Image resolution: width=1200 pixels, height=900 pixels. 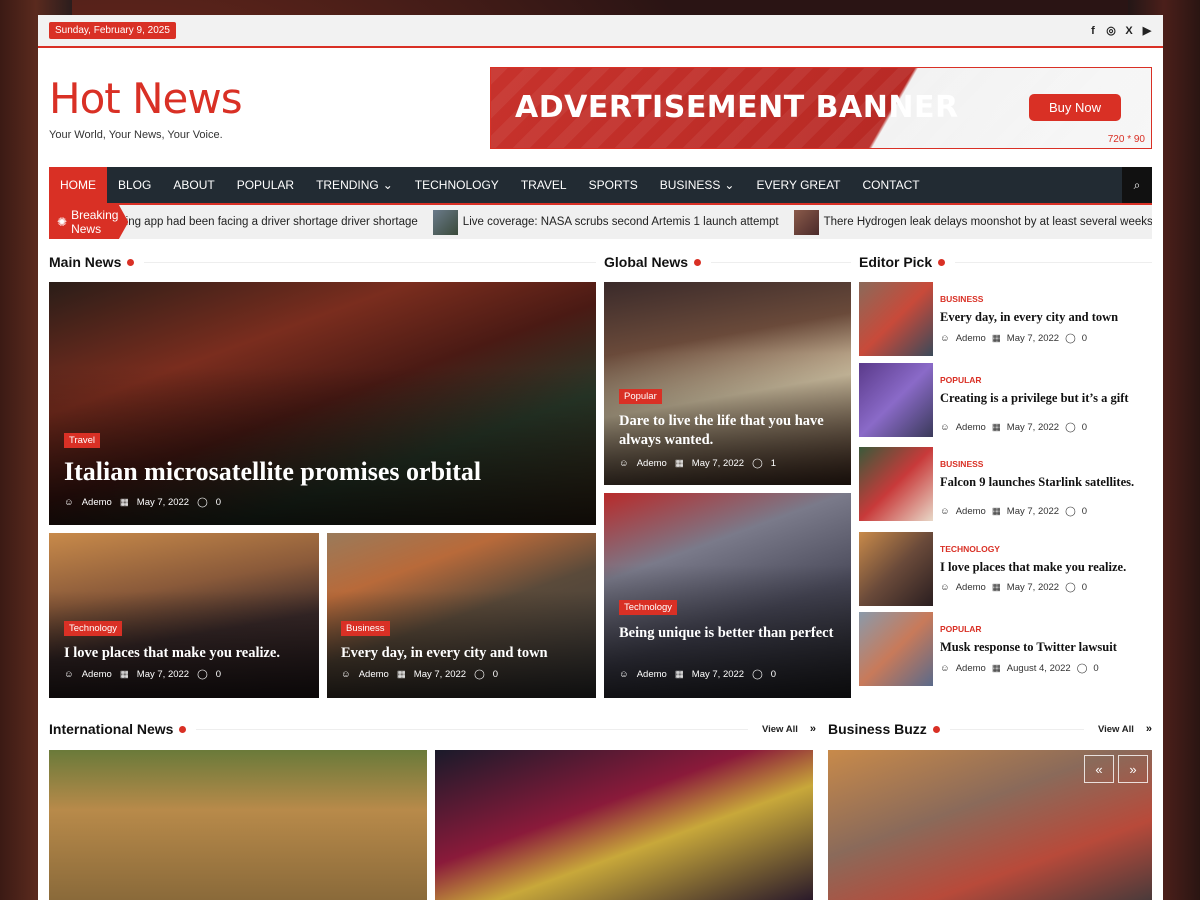 I want to click on nav-business: BUSINESS ⌄, so click(x=697, y=185).